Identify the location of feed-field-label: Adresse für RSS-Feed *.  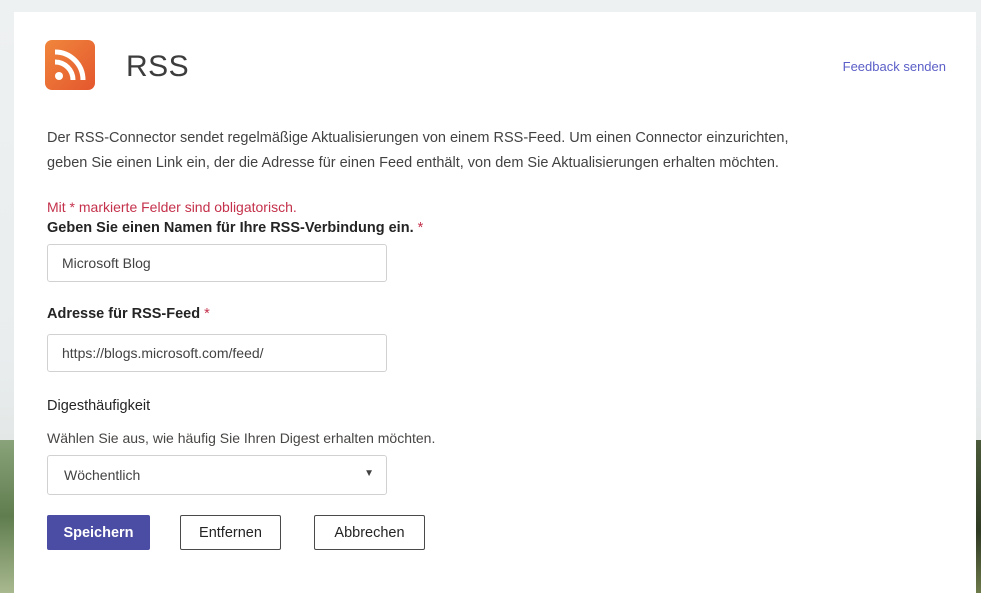
(128, 314).